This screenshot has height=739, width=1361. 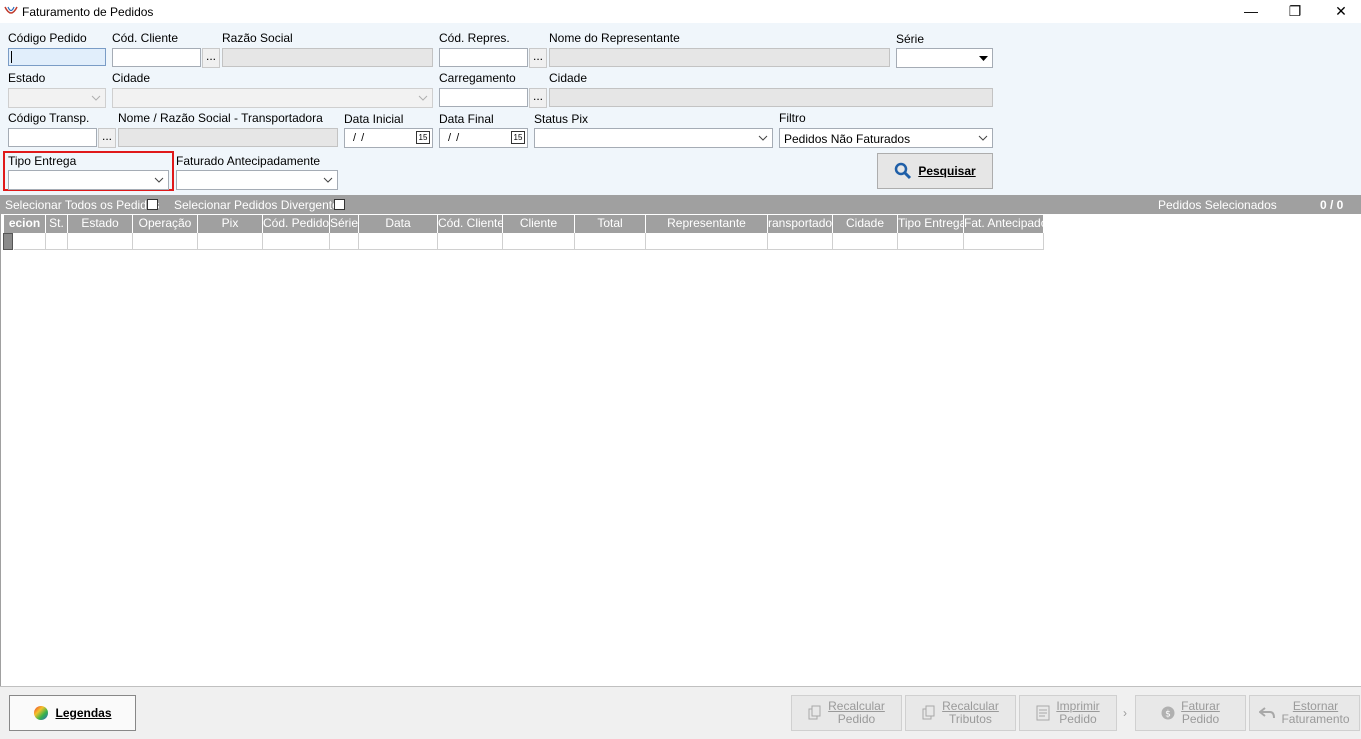 I want to click on grid-column-header: Cód. Pedido, so click(x=296, y=224).